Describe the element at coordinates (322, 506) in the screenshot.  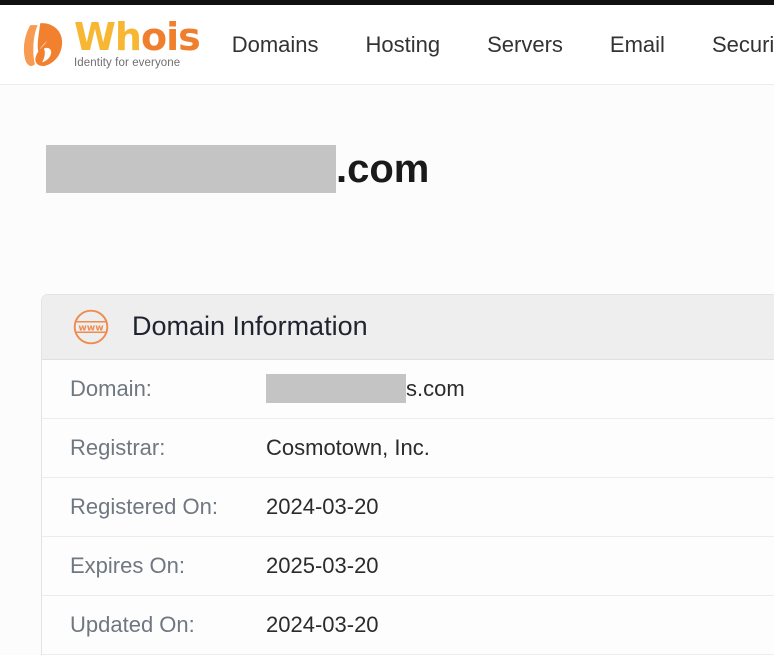
I see `info-value-registered-on: 2024-03-20` at that location.